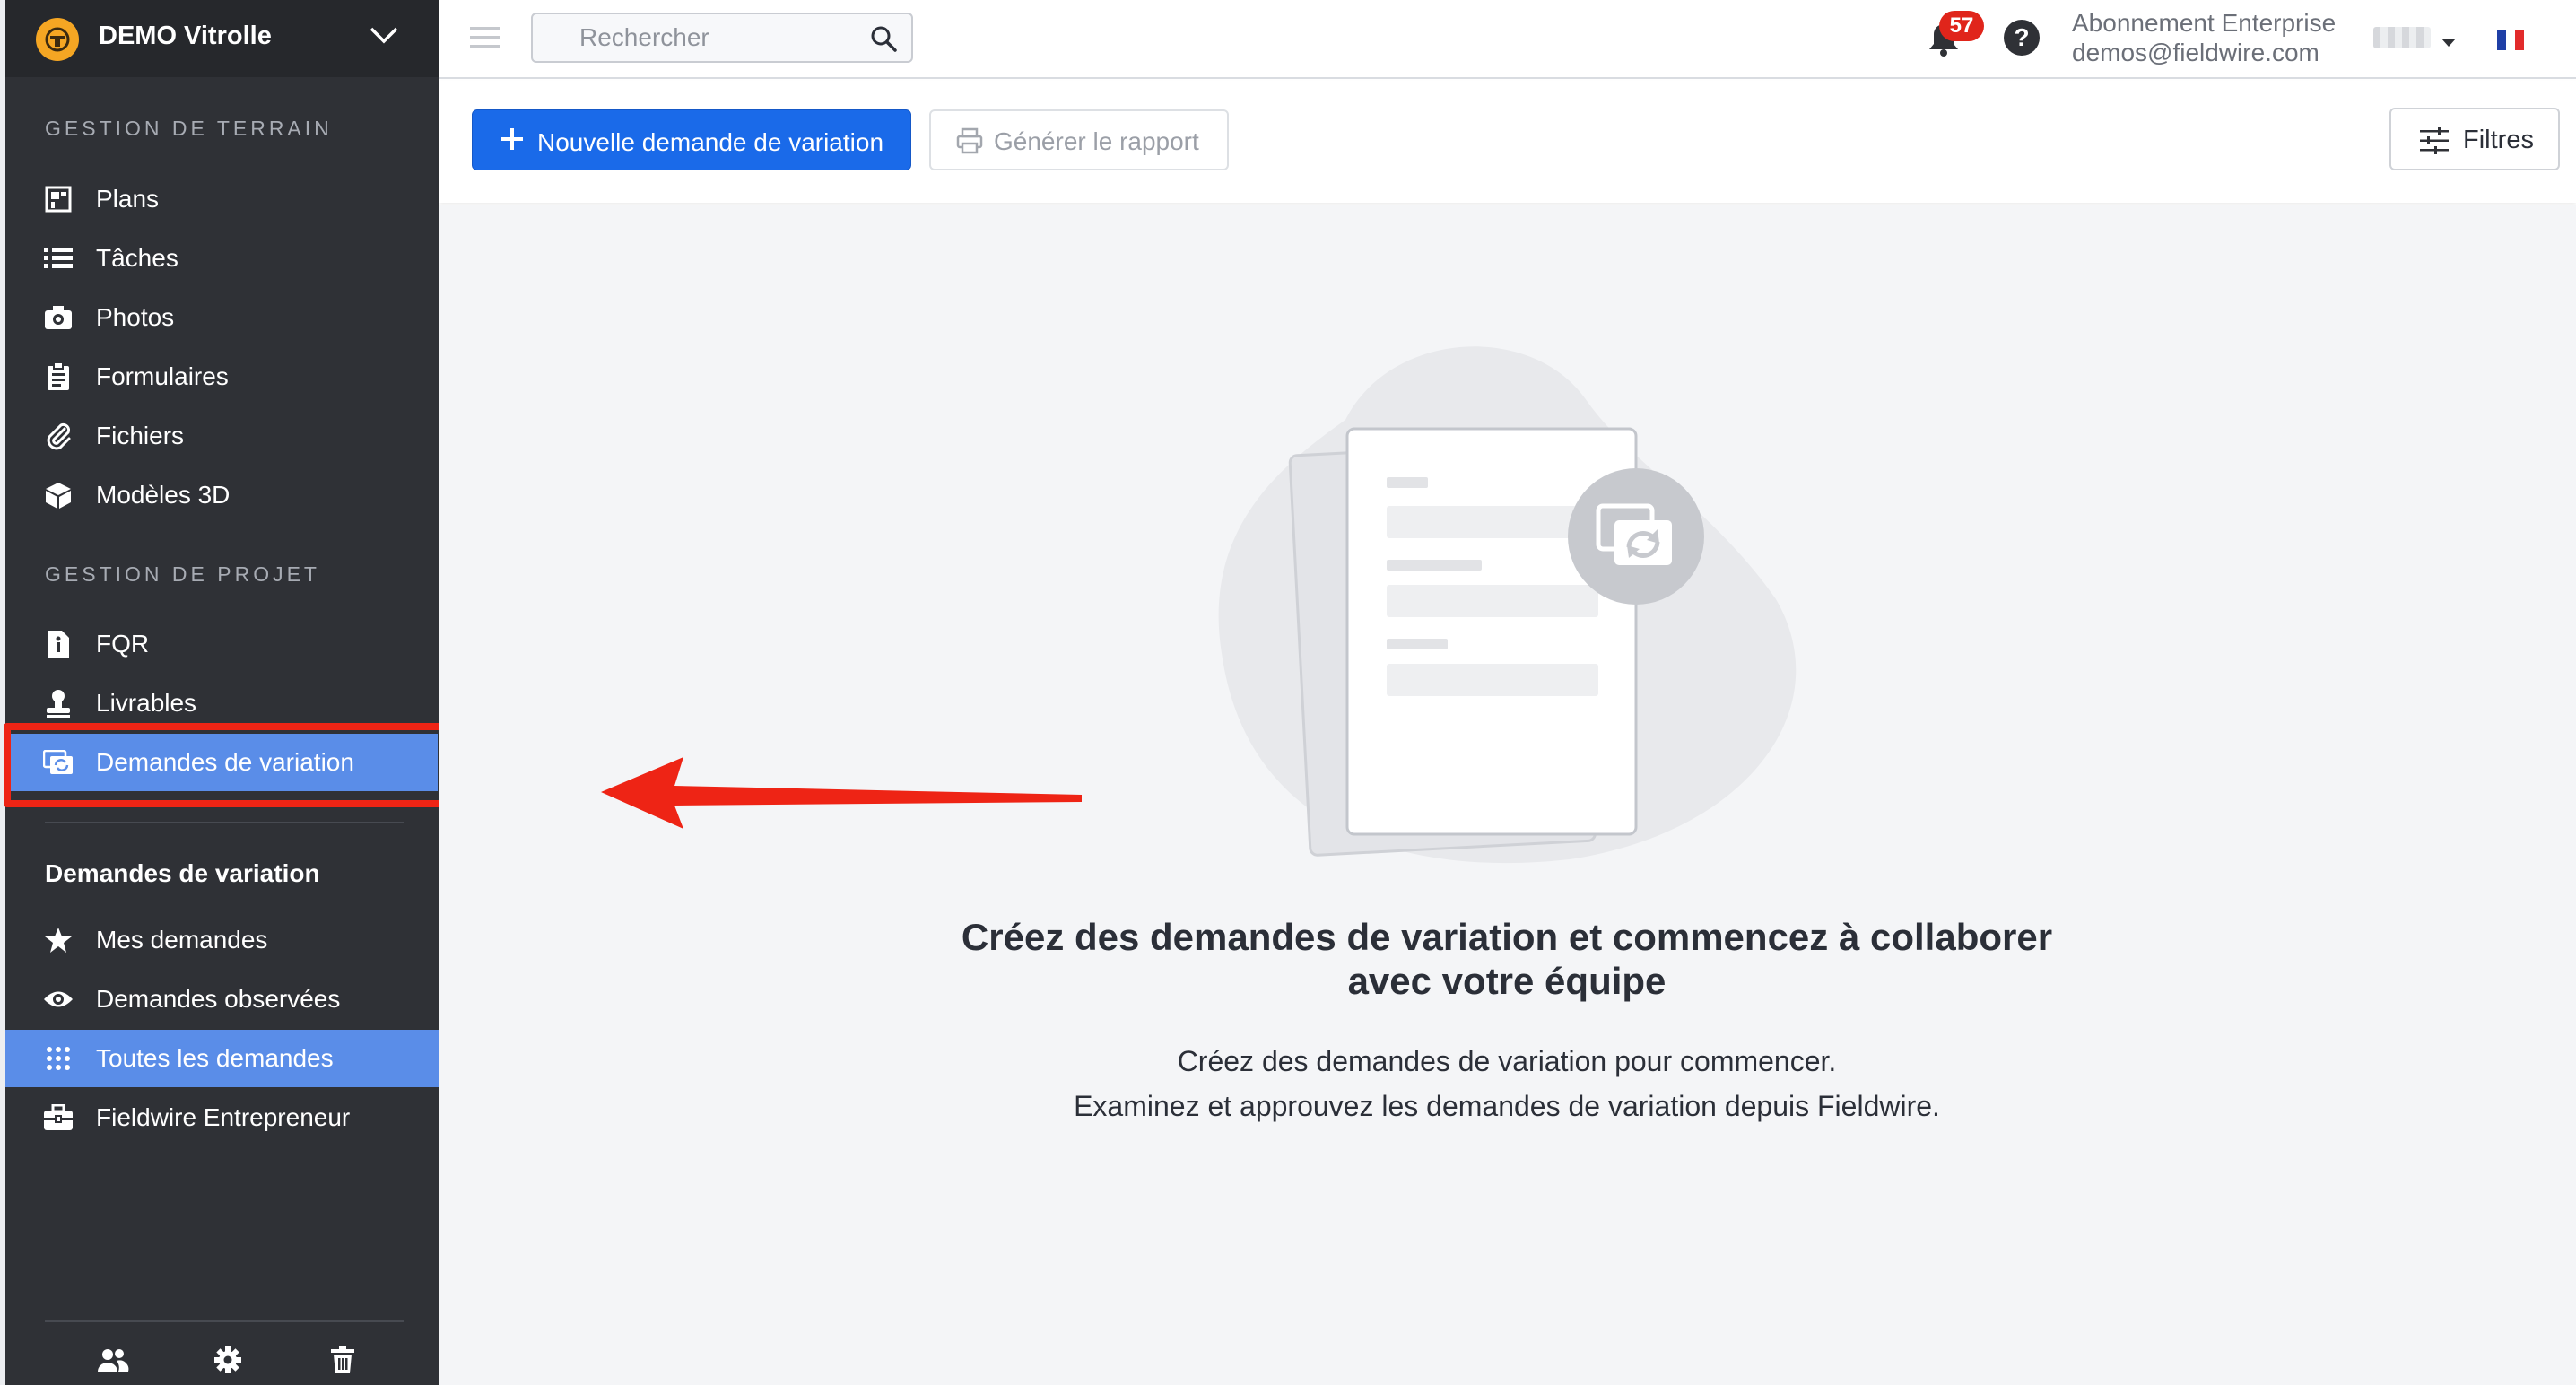 The image size is (2576, 1385). I want to click on search-icon, so click(883, 41).